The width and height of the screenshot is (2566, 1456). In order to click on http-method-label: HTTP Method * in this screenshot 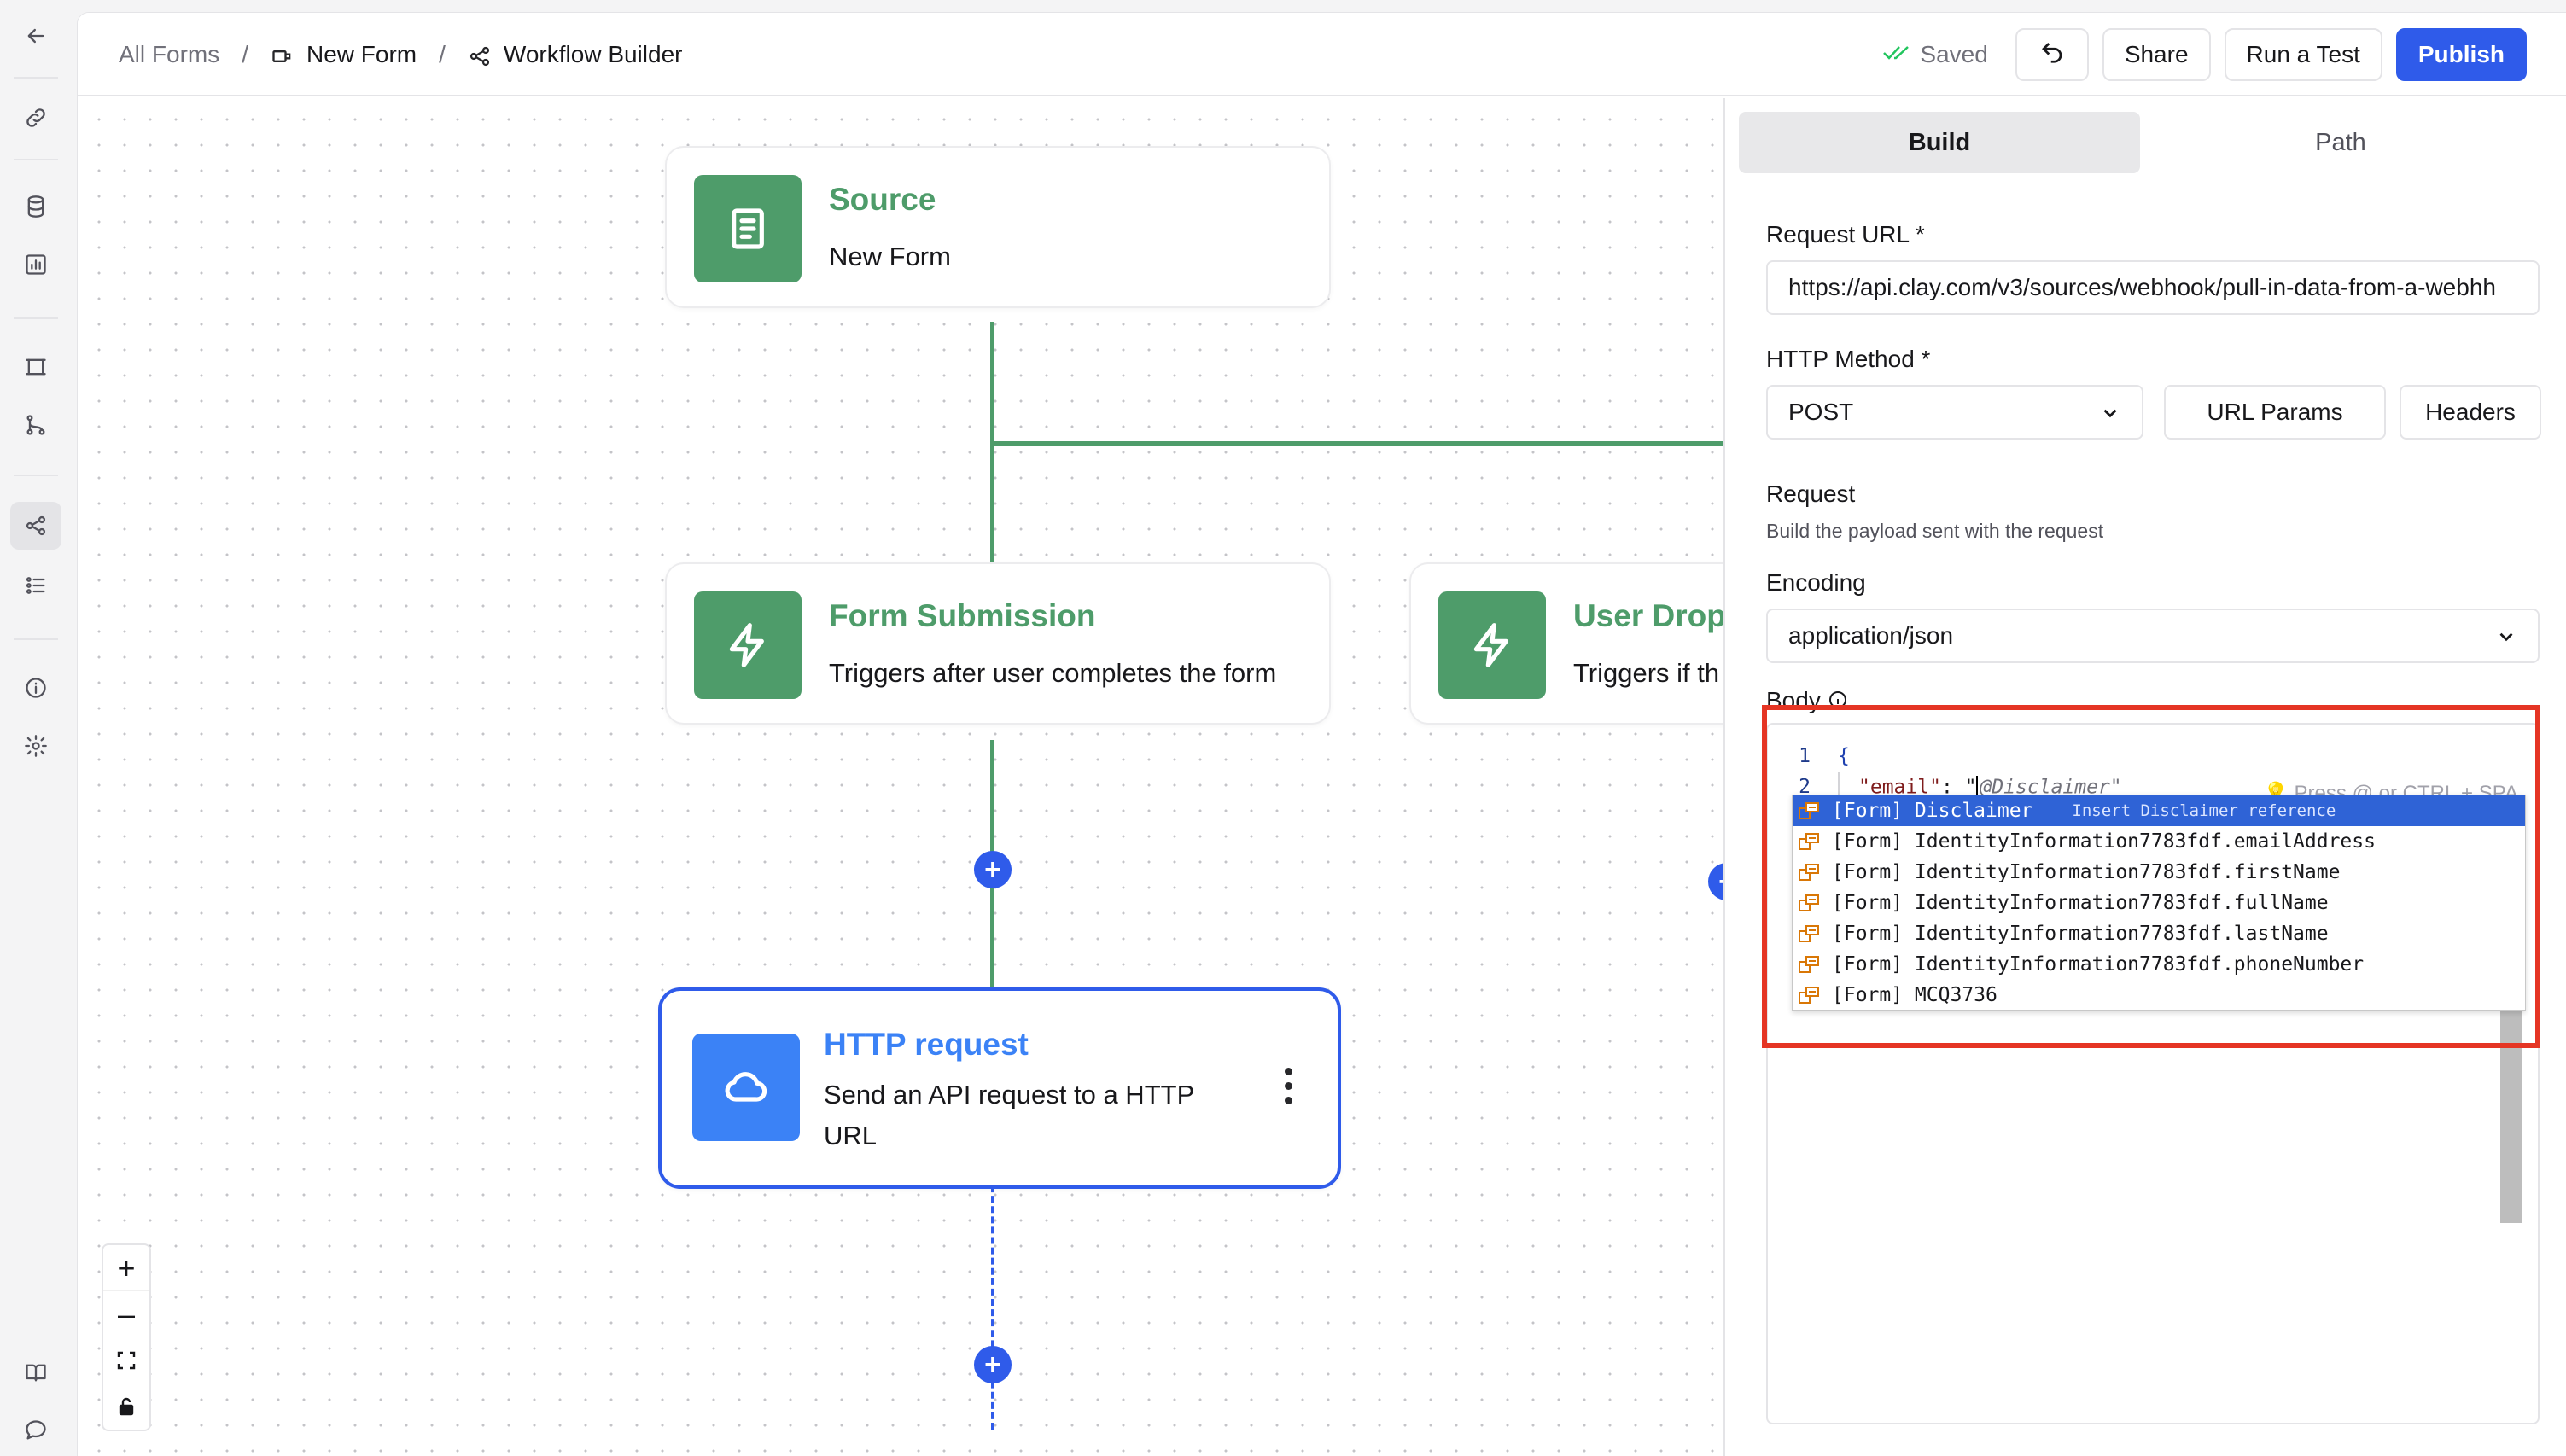, I will do `click(1848, 359)`.